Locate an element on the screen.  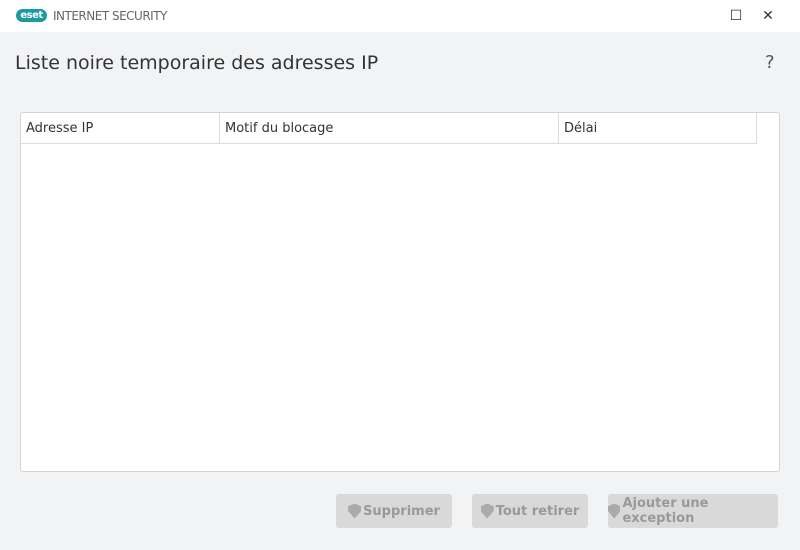
remove-all-button: Tout retirer is located at coordinates (530, 511).